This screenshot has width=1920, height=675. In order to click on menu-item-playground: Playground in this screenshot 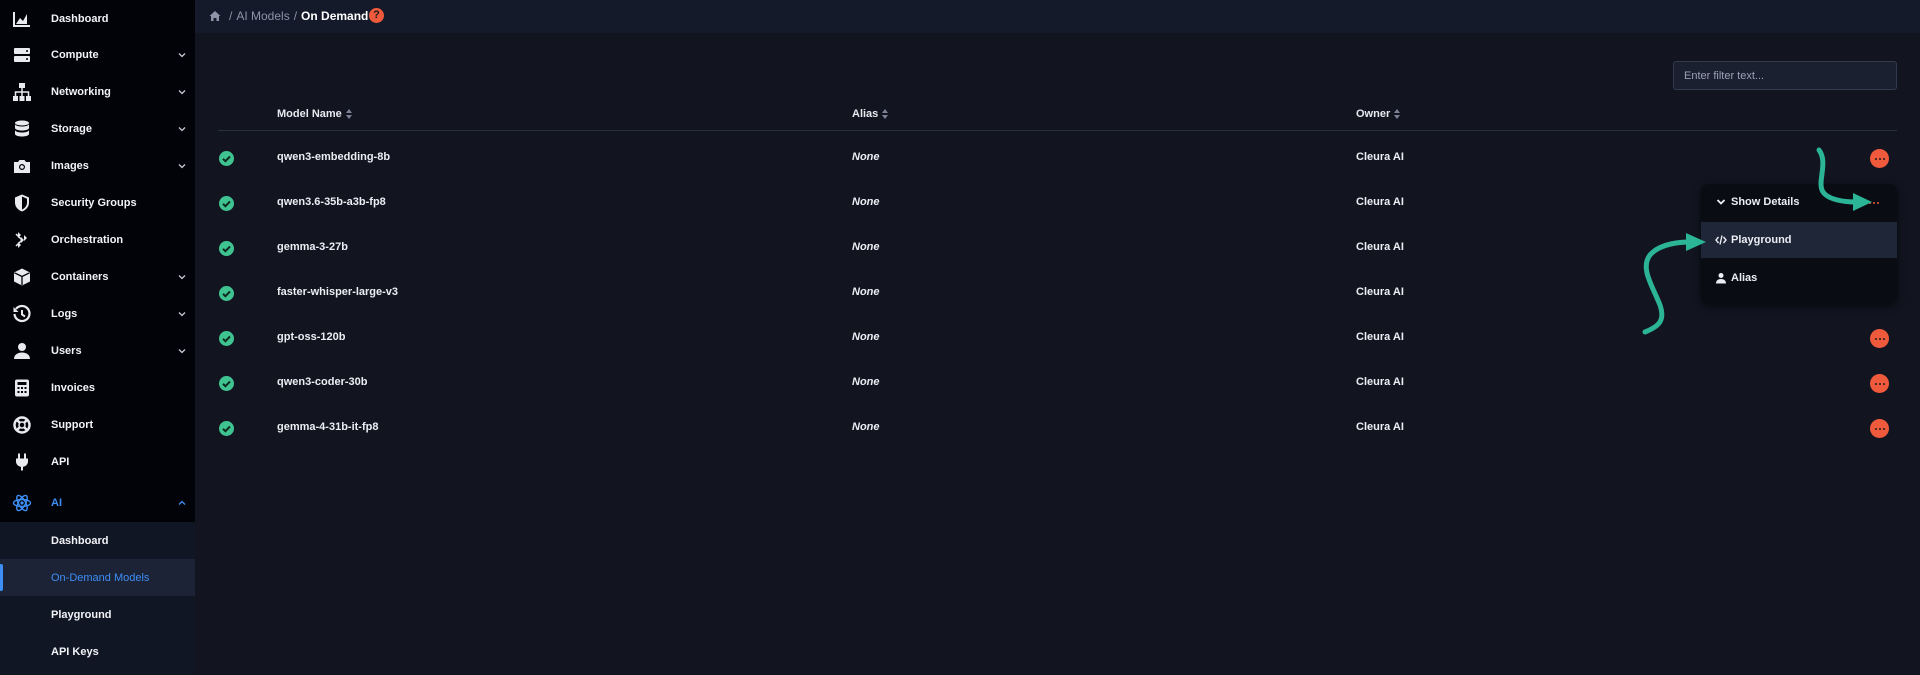, I will do `click(1799, 240)`.